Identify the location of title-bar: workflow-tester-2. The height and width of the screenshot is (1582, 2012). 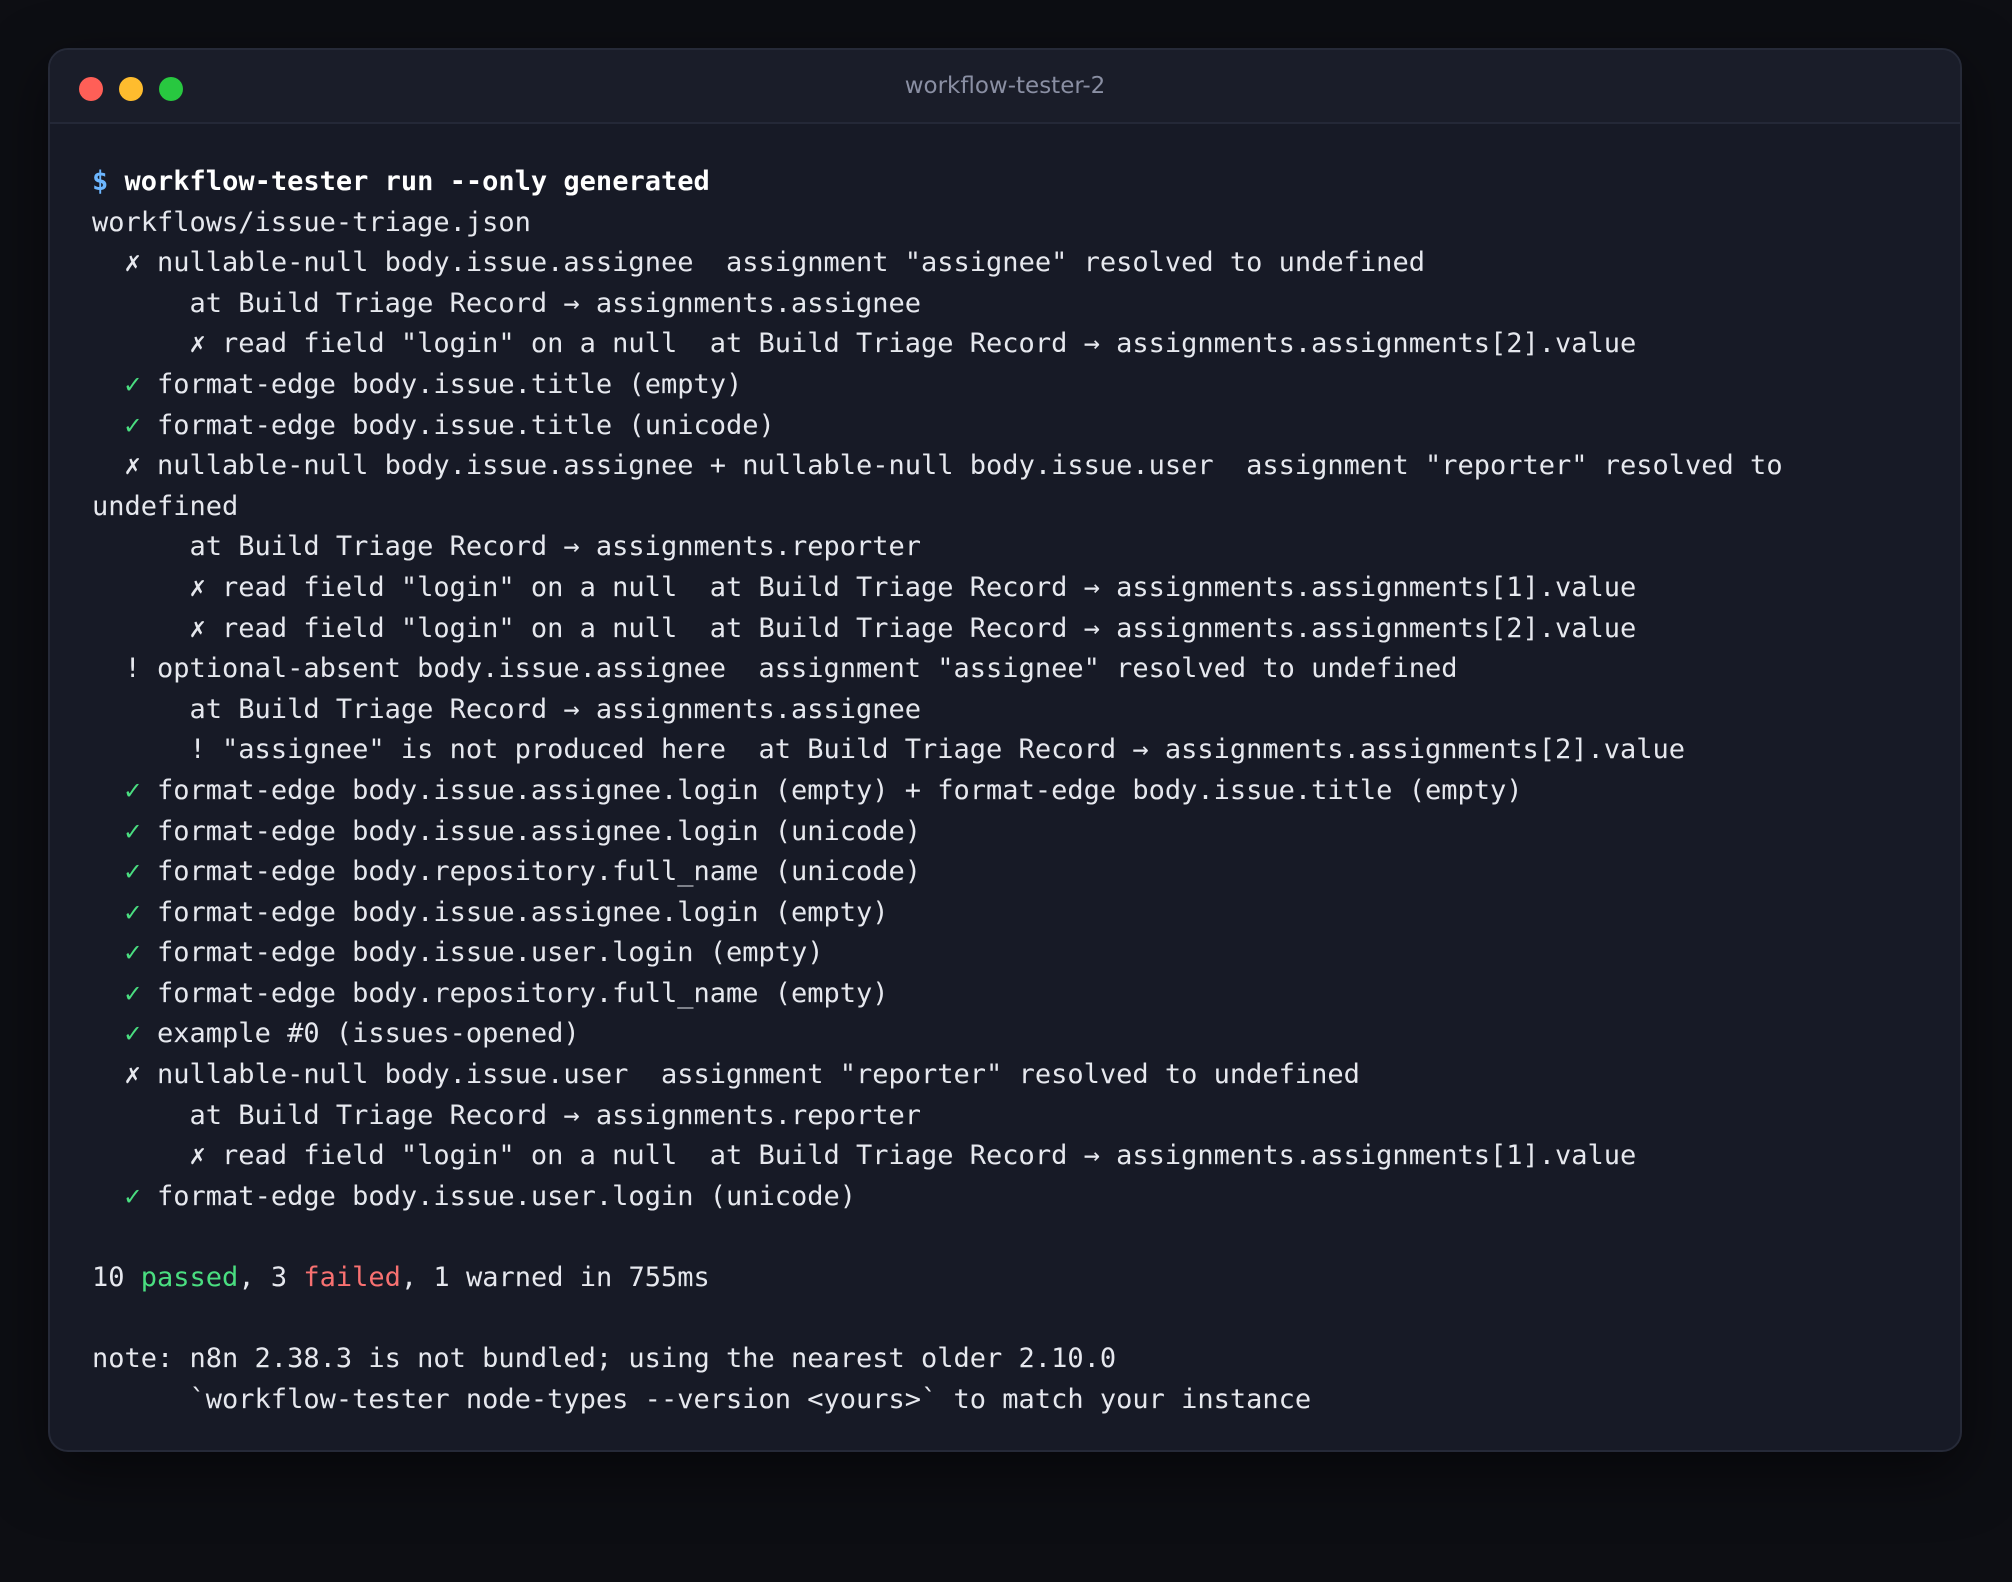
(1005, 87).